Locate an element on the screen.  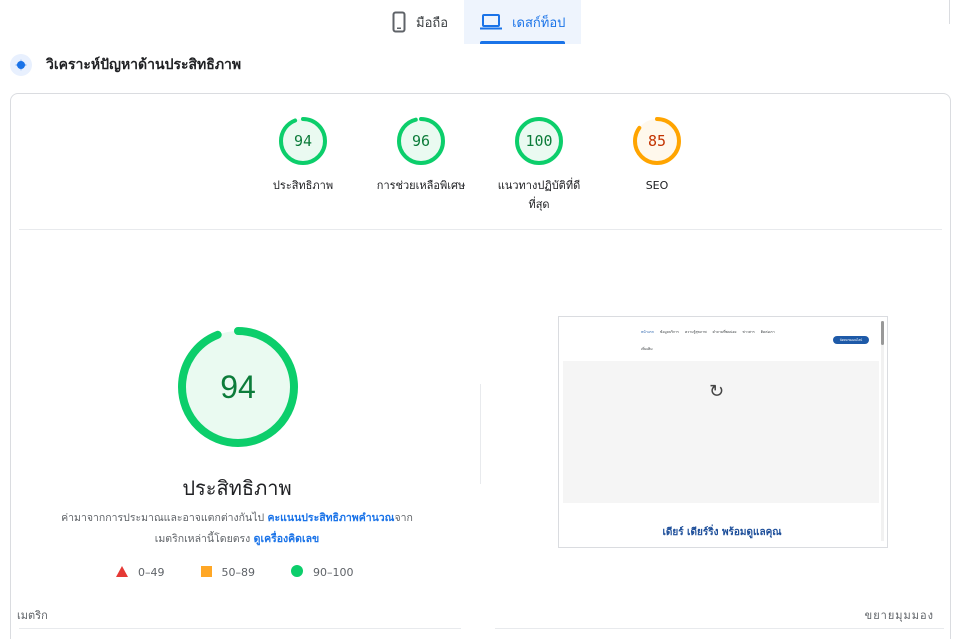
performance-score: 94 is located at coordinates (238, 387).